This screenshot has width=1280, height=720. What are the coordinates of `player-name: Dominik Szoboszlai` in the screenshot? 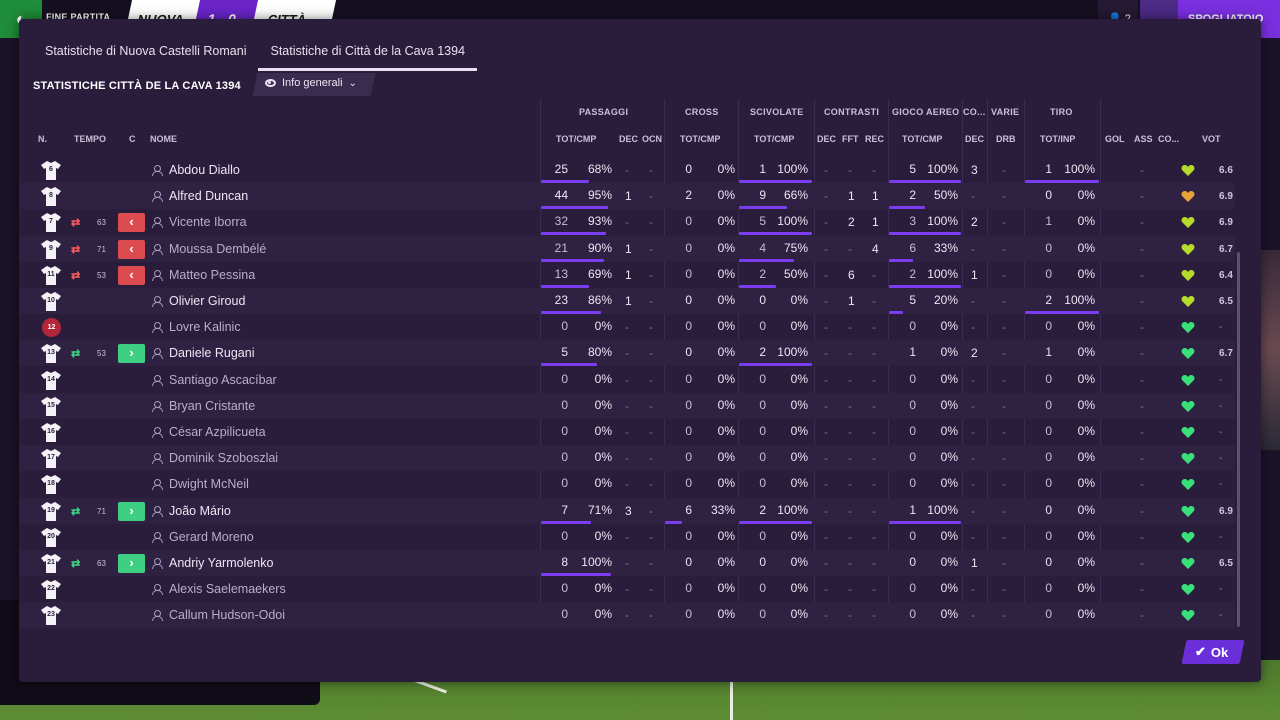 It's located at (223, 458).